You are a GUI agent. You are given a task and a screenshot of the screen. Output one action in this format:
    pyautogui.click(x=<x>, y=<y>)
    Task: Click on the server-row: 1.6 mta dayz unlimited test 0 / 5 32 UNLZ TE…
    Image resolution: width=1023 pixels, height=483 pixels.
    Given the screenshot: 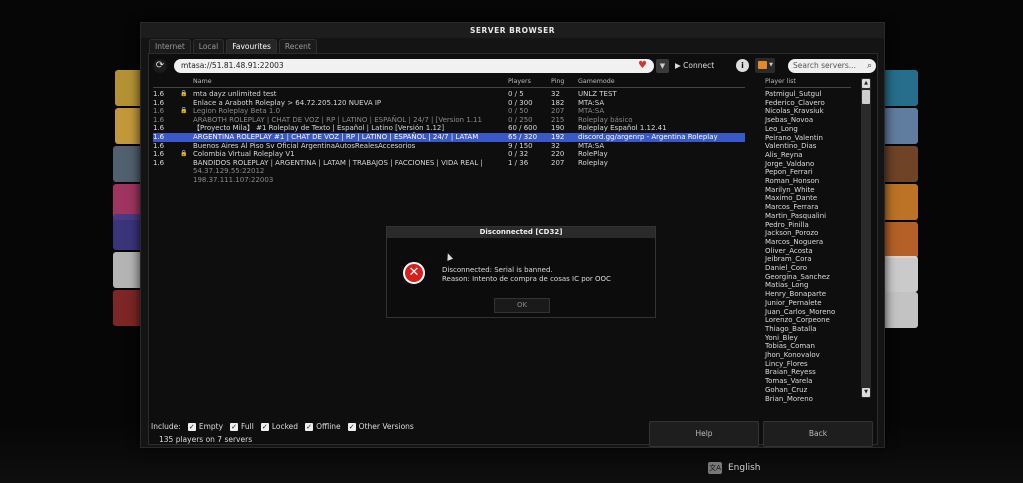 What is the action you would take?
    pyautogui.click(x=449, y=94)
    